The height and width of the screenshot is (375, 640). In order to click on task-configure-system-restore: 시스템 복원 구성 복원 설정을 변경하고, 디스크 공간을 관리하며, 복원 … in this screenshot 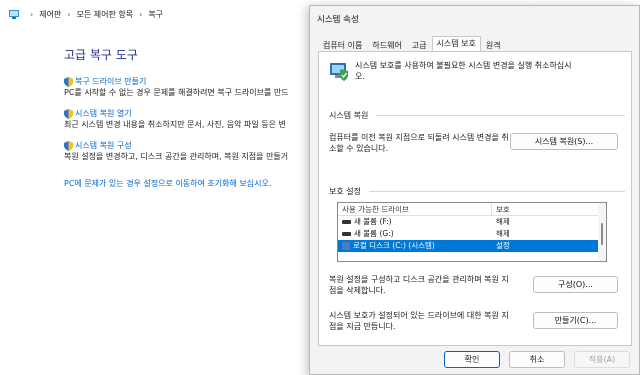, I will do `click(188, 151)`.